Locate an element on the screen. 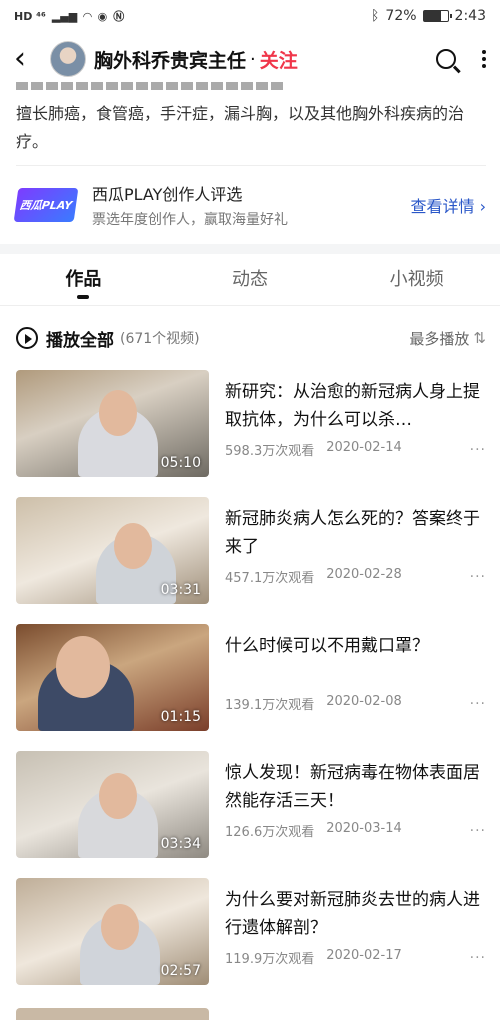  tab-works: 作品 is located at coordinates (83, 279).